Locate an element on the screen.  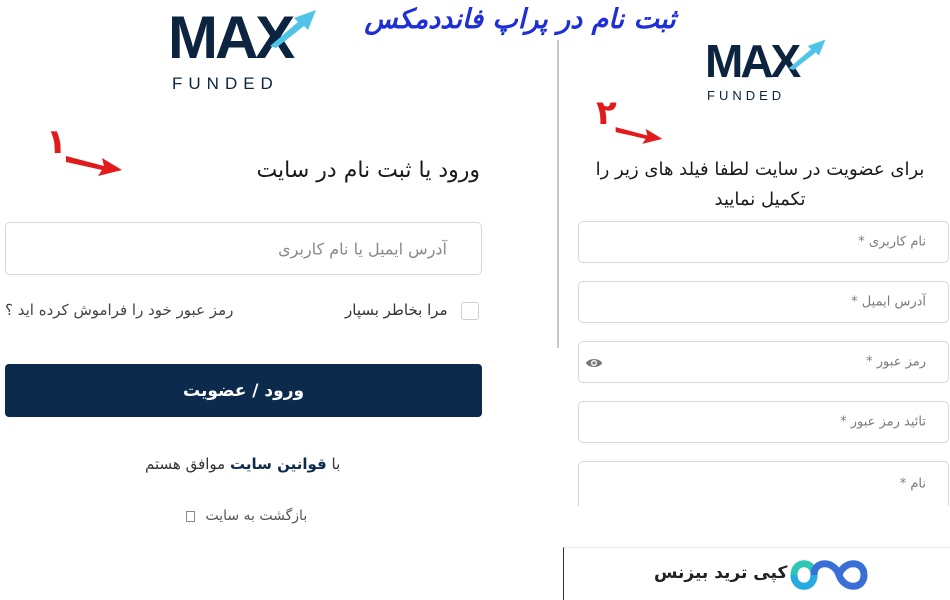
terms-text: با قوانین سایت موافق هستم is located at coordinates (242, 464).